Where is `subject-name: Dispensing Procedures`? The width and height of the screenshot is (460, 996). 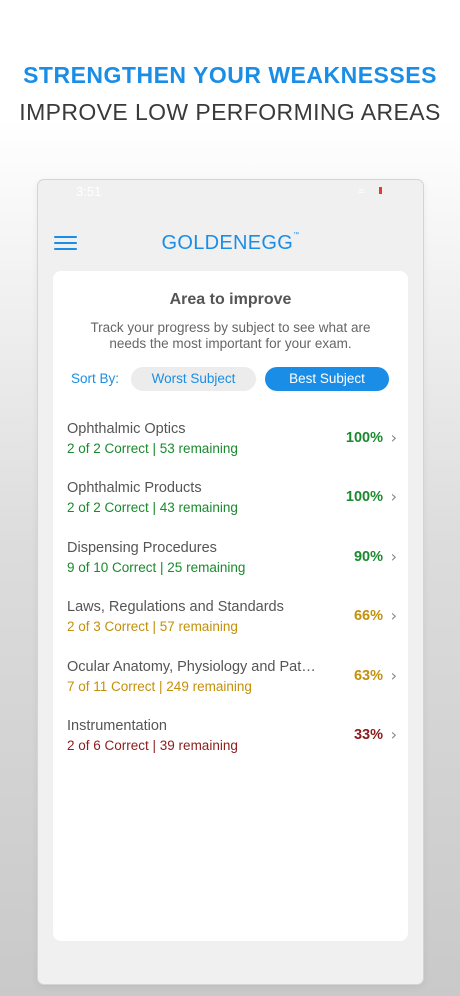 subject-name: Dispensing Procedures is located at coordinates (142, 548).